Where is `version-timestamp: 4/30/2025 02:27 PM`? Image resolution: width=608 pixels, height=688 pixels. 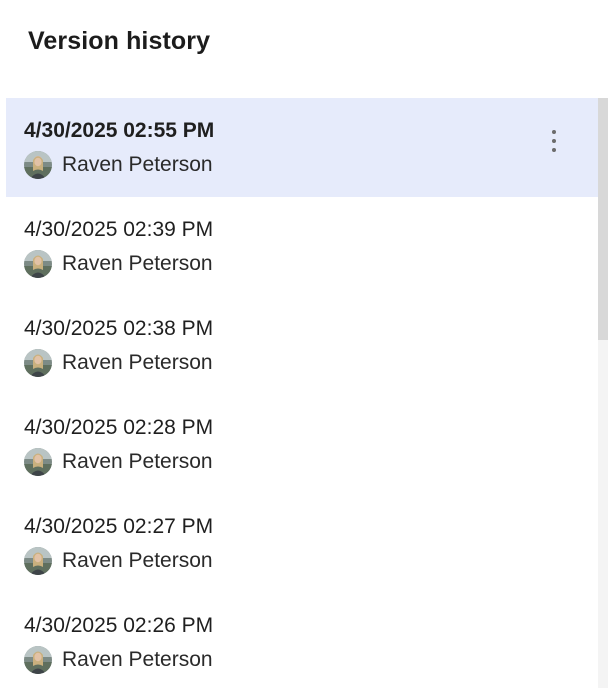
version-timestamp: 4/30/2025 02:27 PM is located at coordinates (119, 526).